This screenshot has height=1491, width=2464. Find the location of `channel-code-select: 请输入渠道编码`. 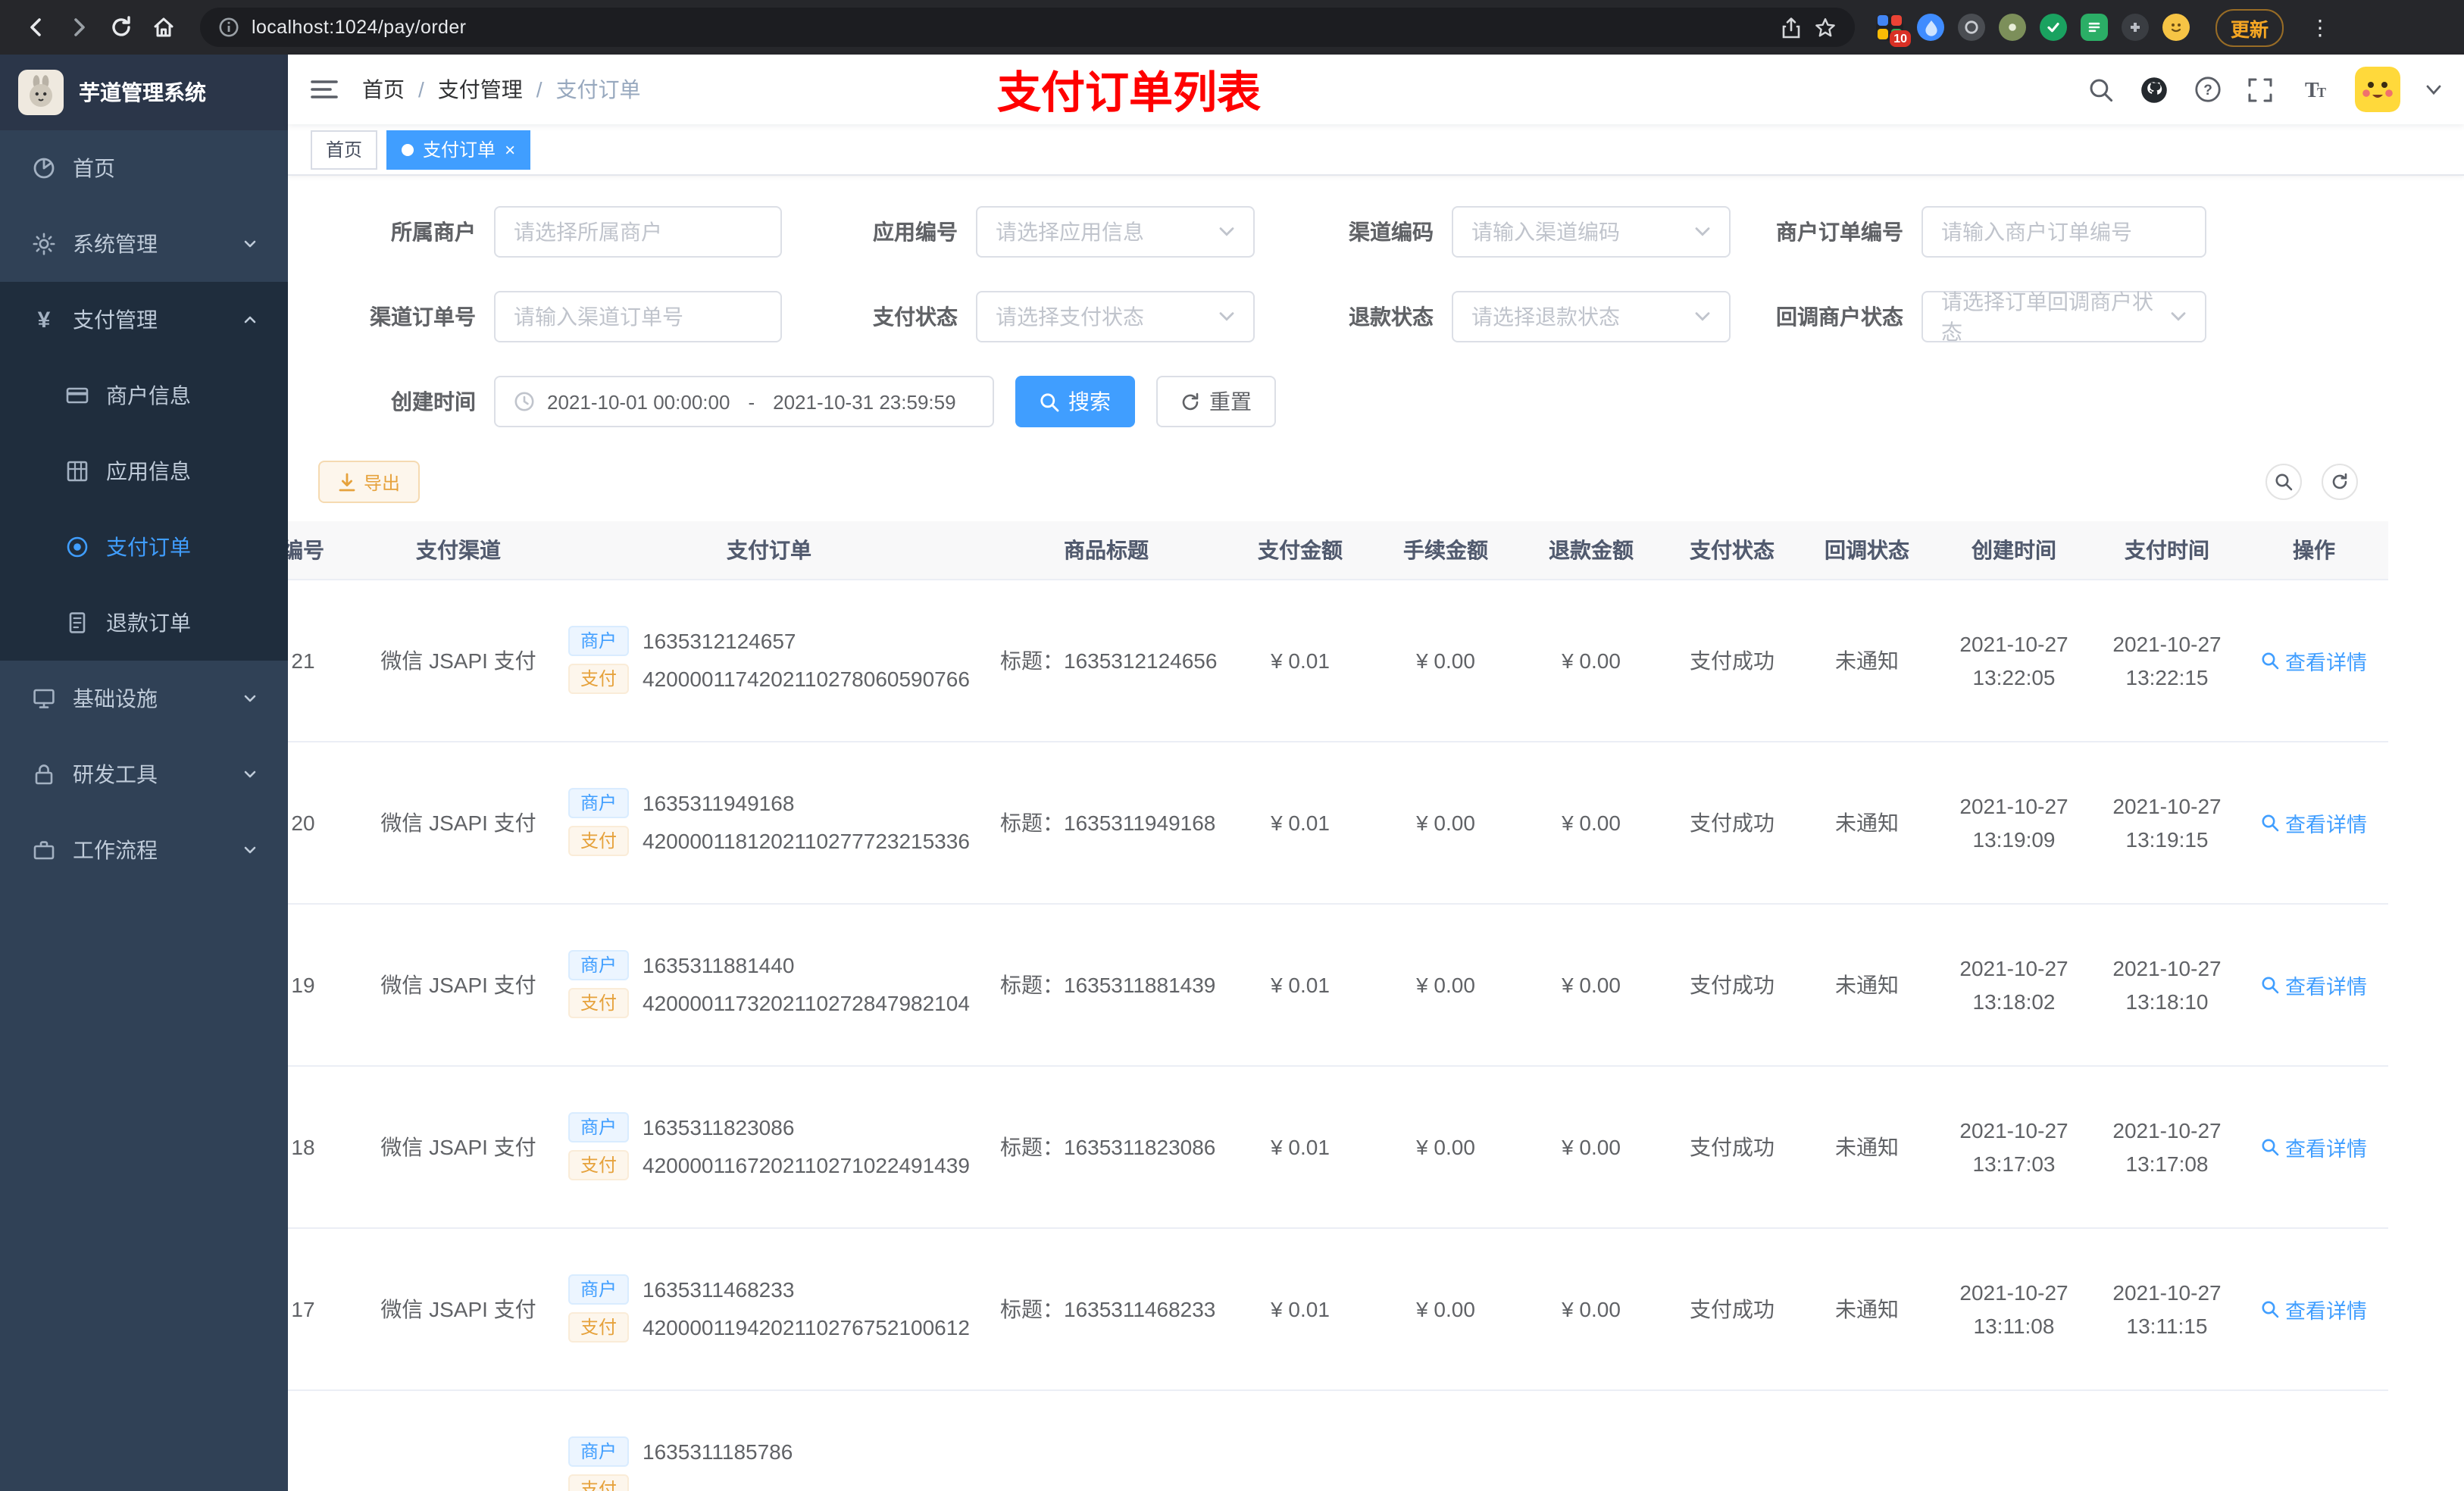

channel-code-select: 请输入渠道编码 is located at coordinates (1591, 232).